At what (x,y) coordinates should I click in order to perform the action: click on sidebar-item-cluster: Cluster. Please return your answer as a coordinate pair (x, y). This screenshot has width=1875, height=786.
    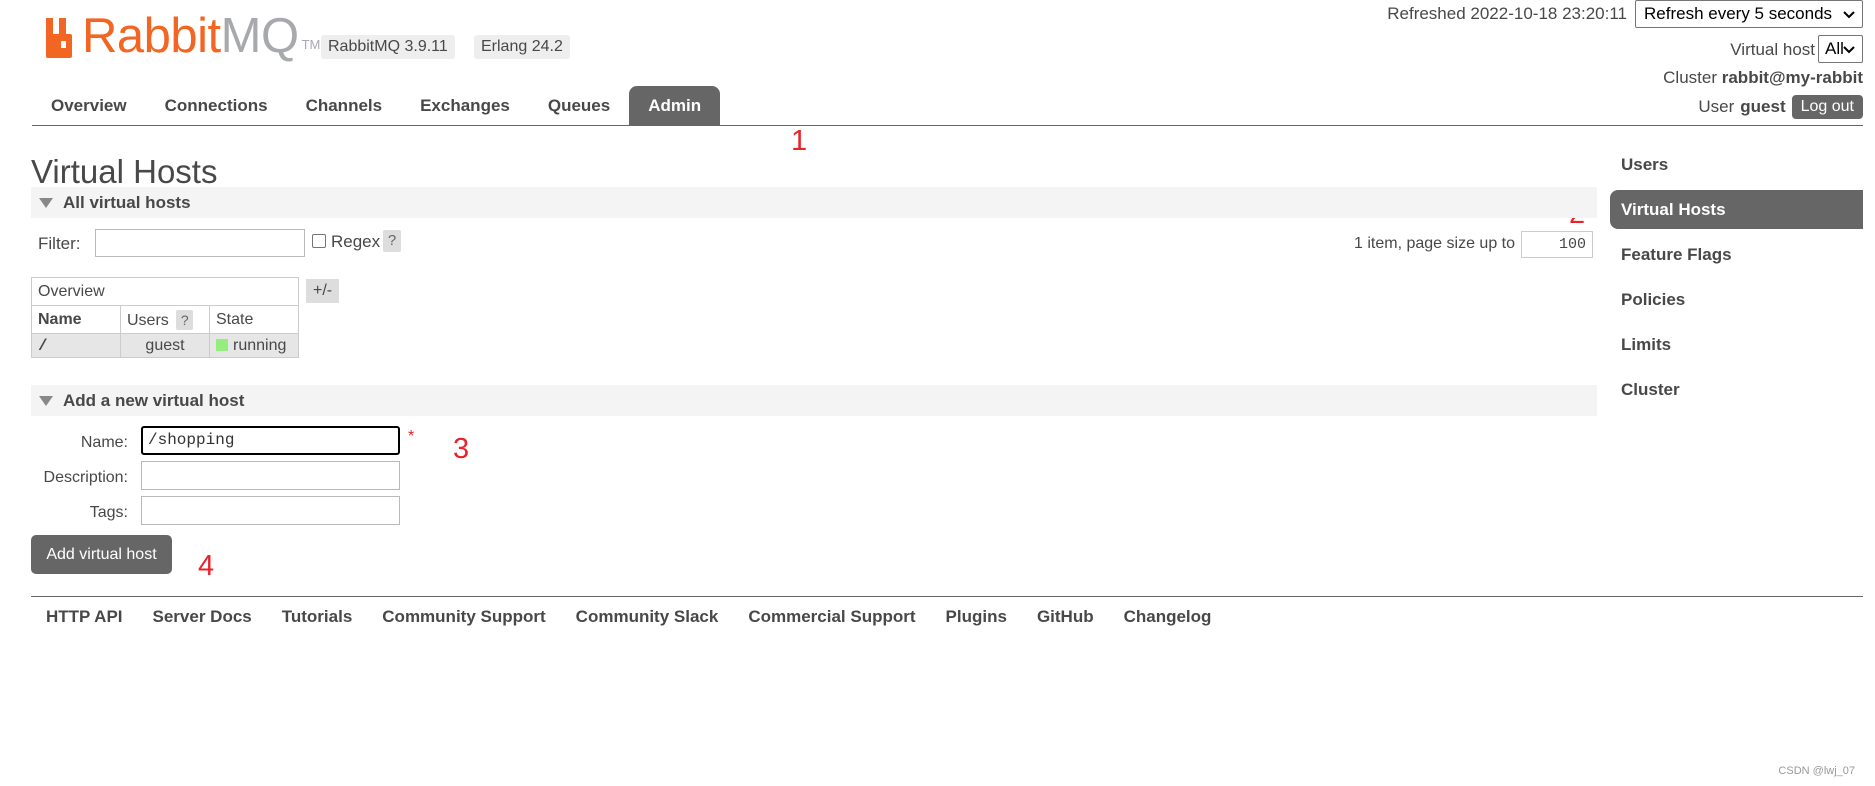
    Looking at the image, I should click on (1736, 389).